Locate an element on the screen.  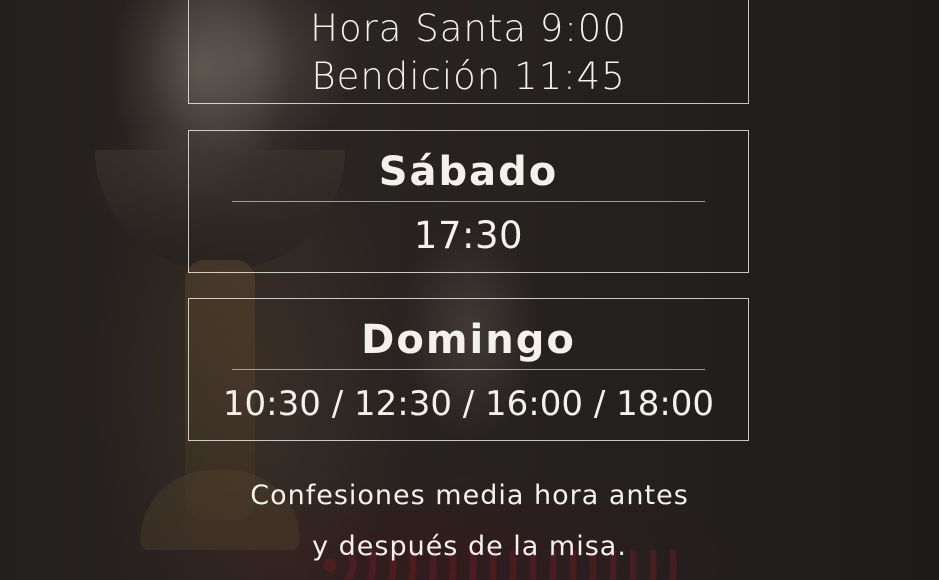
saturday-box: Sábado 17:30 is located at coordinates (468, 201).